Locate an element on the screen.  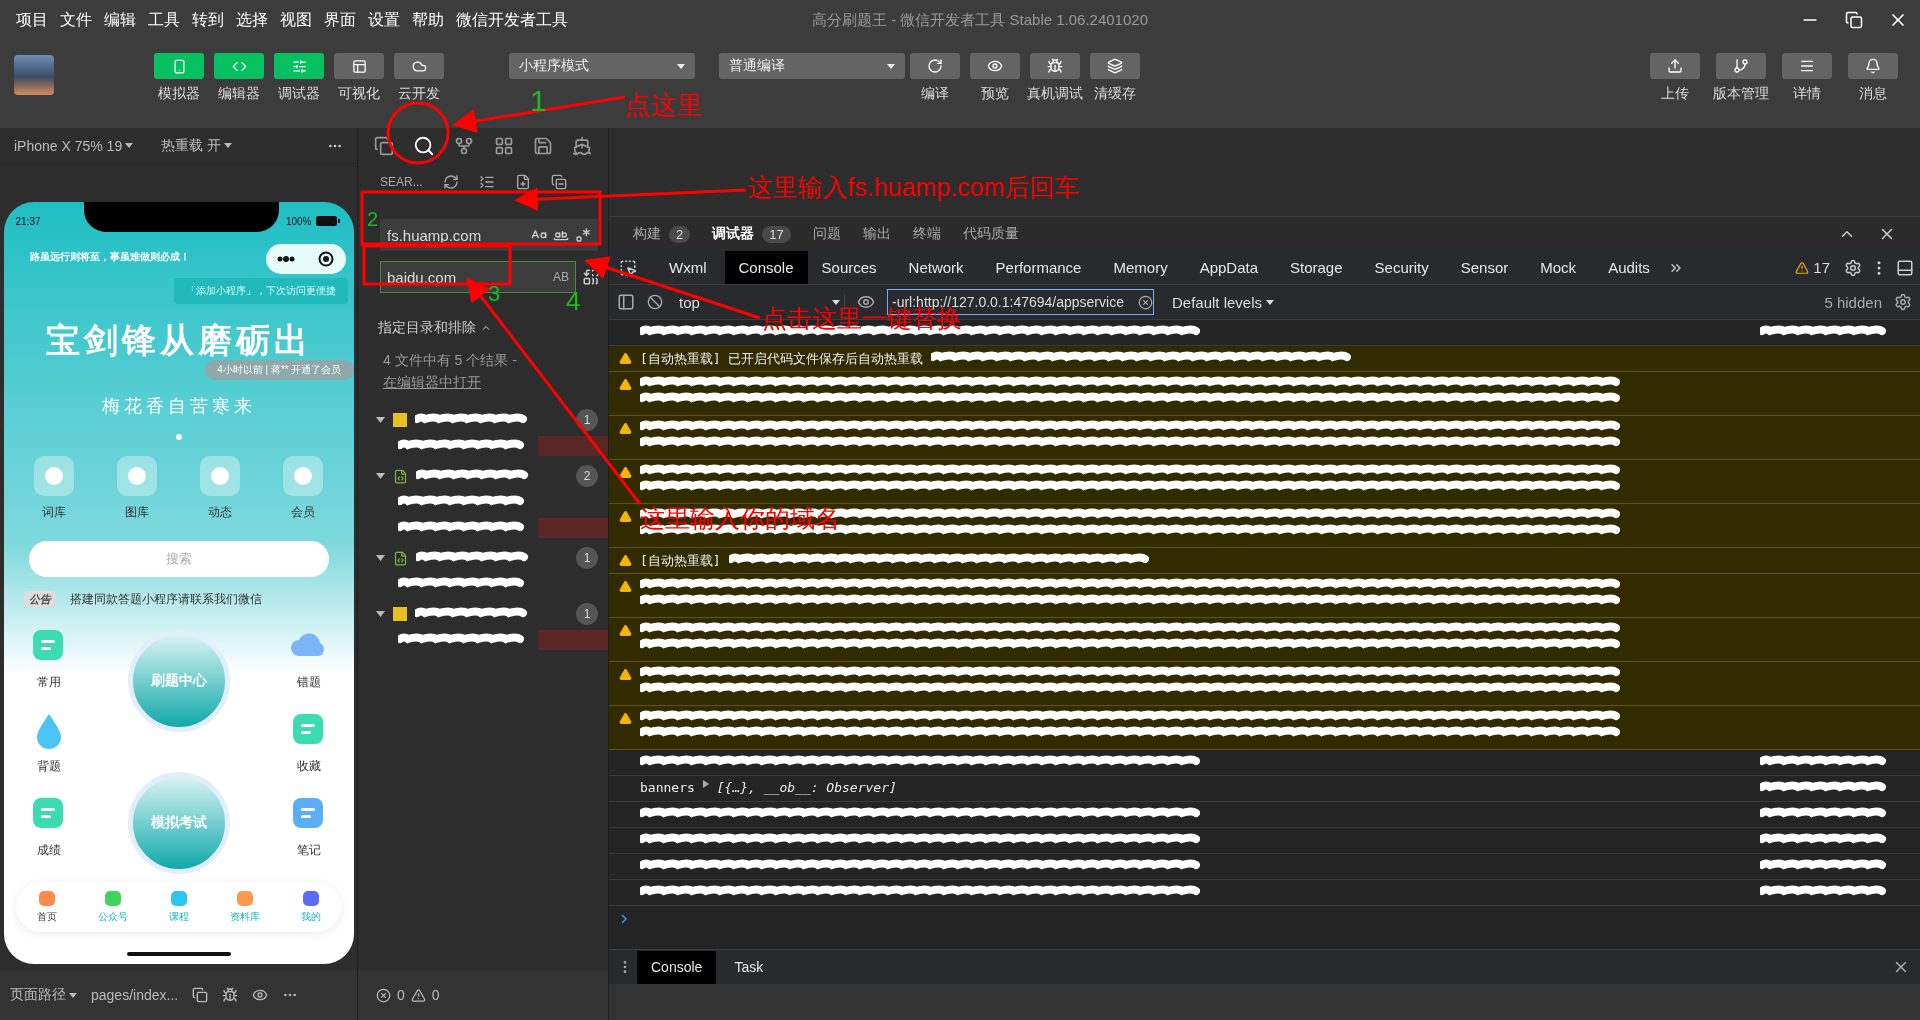
tab-item: 首页 is located at coordinates (46, 907).